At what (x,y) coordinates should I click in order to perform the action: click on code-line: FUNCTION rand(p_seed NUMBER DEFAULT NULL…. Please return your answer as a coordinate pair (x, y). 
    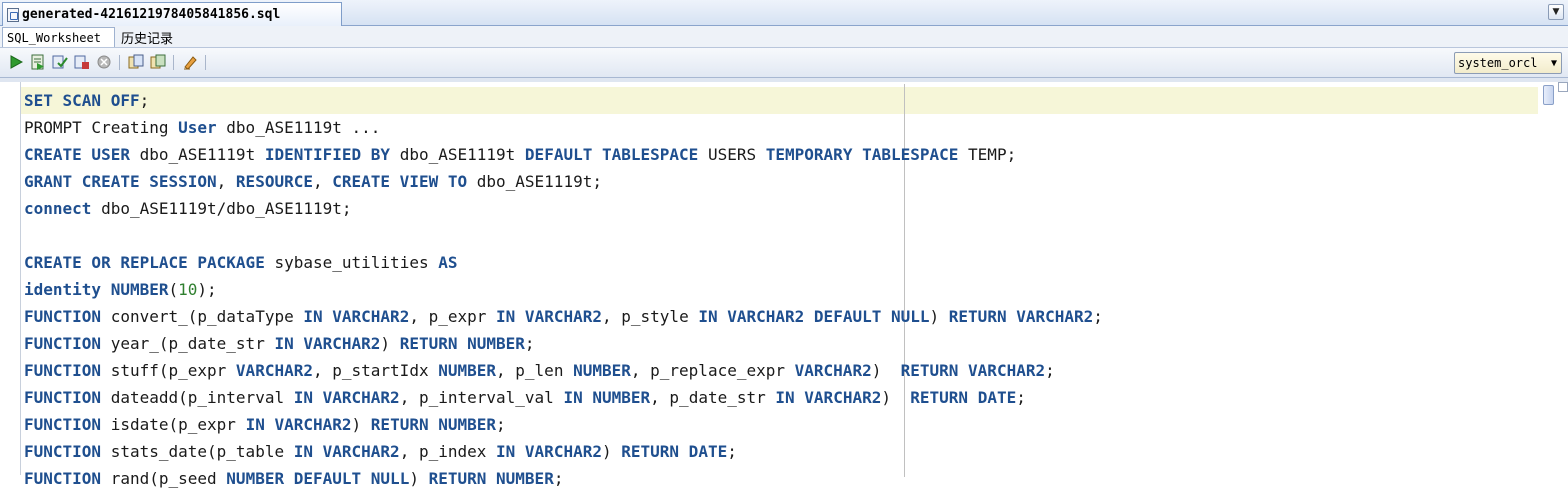
    Looking at the image, I should click on (780, 478).